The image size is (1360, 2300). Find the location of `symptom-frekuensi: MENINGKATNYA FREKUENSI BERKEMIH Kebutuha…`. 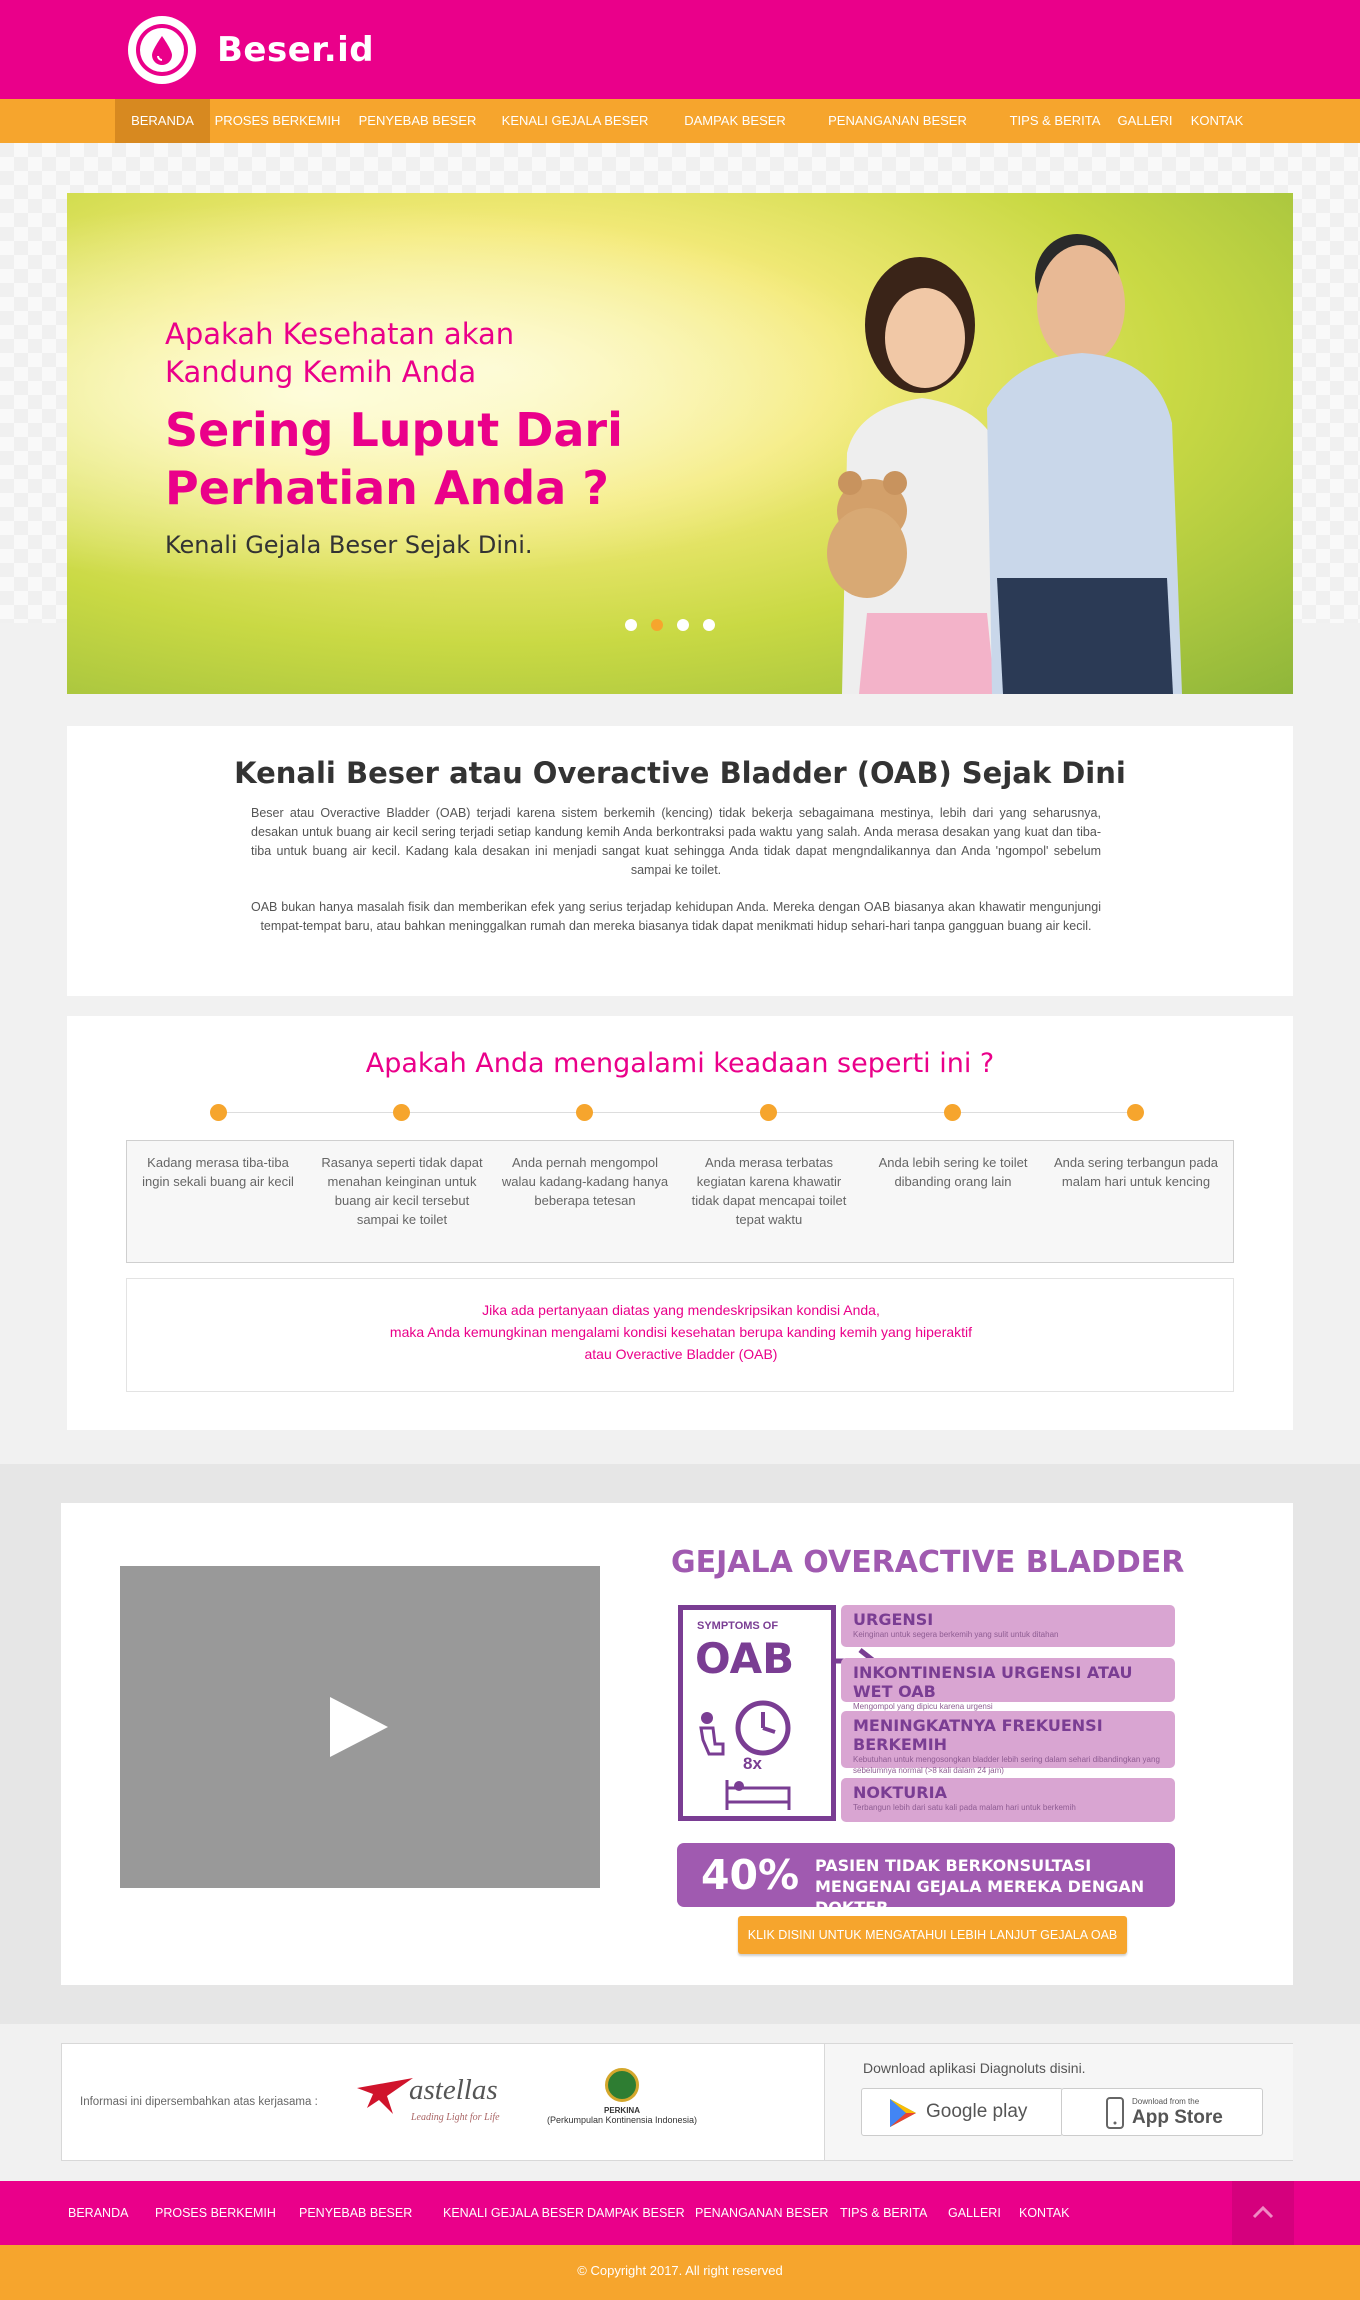

symptom-frekuensi: MENINGKATNYA FREKUENSI BERKEMIH Kebutuha… is located at coordinates (1008, 1743).